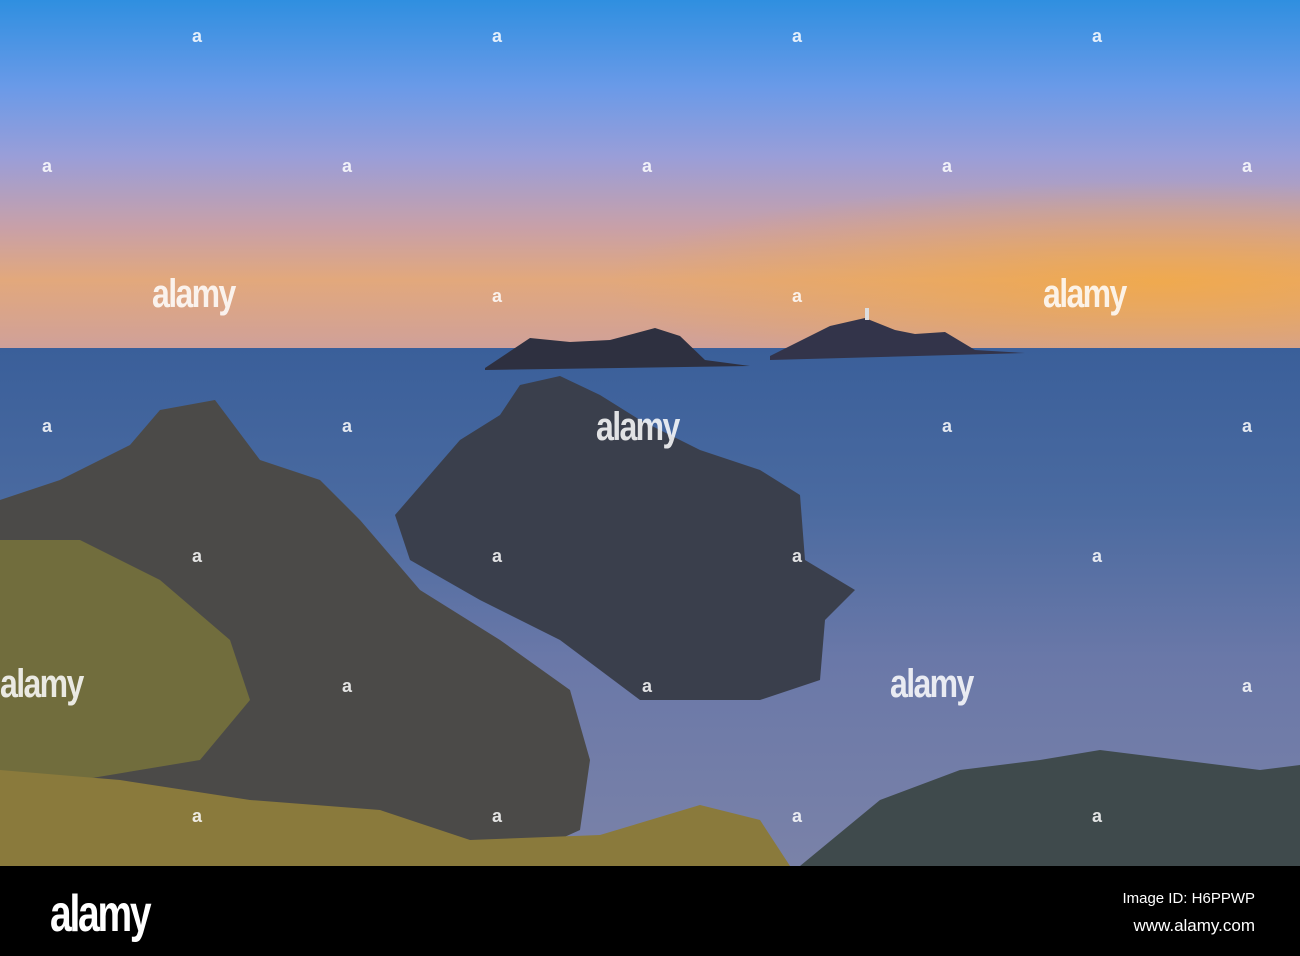 The height and width of the screenshot is (956, 1300). Describe the element at coordinates (101, 914) in the screenshot. I see `alamy-logo: alamy` at that location.